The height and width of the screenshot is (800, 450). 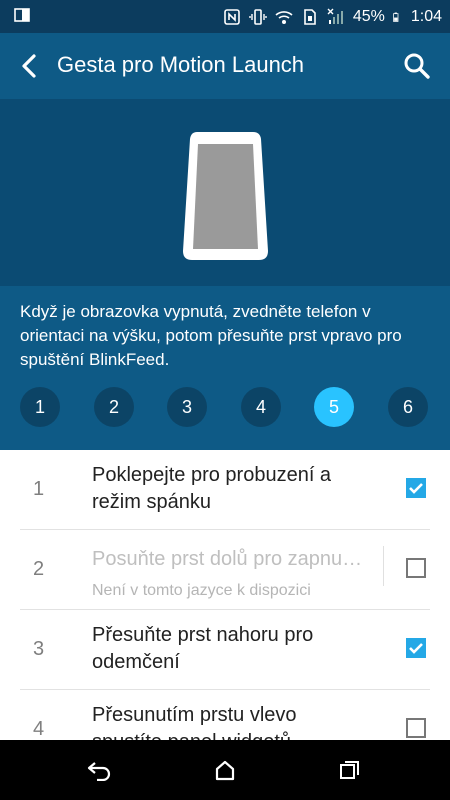 What do you see at coordinates (396, 17) in the screenshot?
I see `battery-icon` at bounding box center [396, 17].